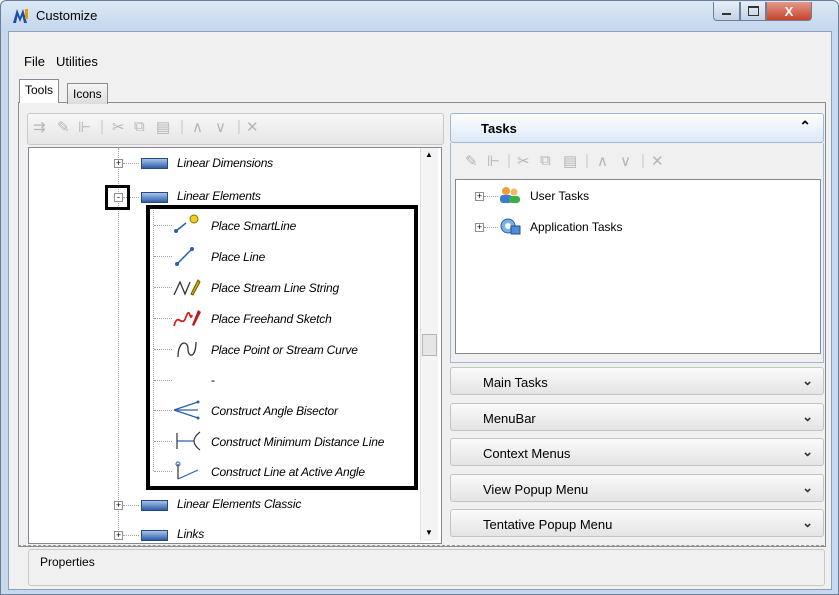  I want to click on minimize-button, so click(726, 11).